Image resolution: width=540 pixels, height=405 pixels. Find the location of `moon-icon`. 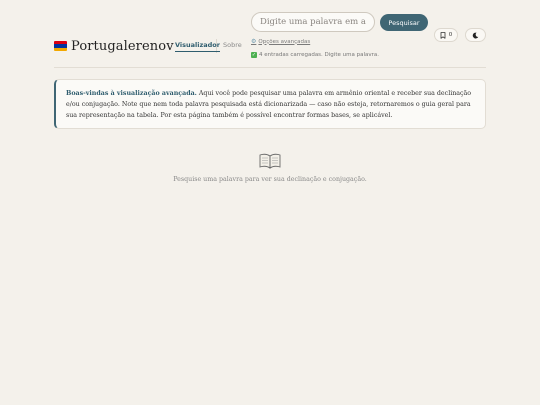

moon-icon is located at coordinates (475, 35).